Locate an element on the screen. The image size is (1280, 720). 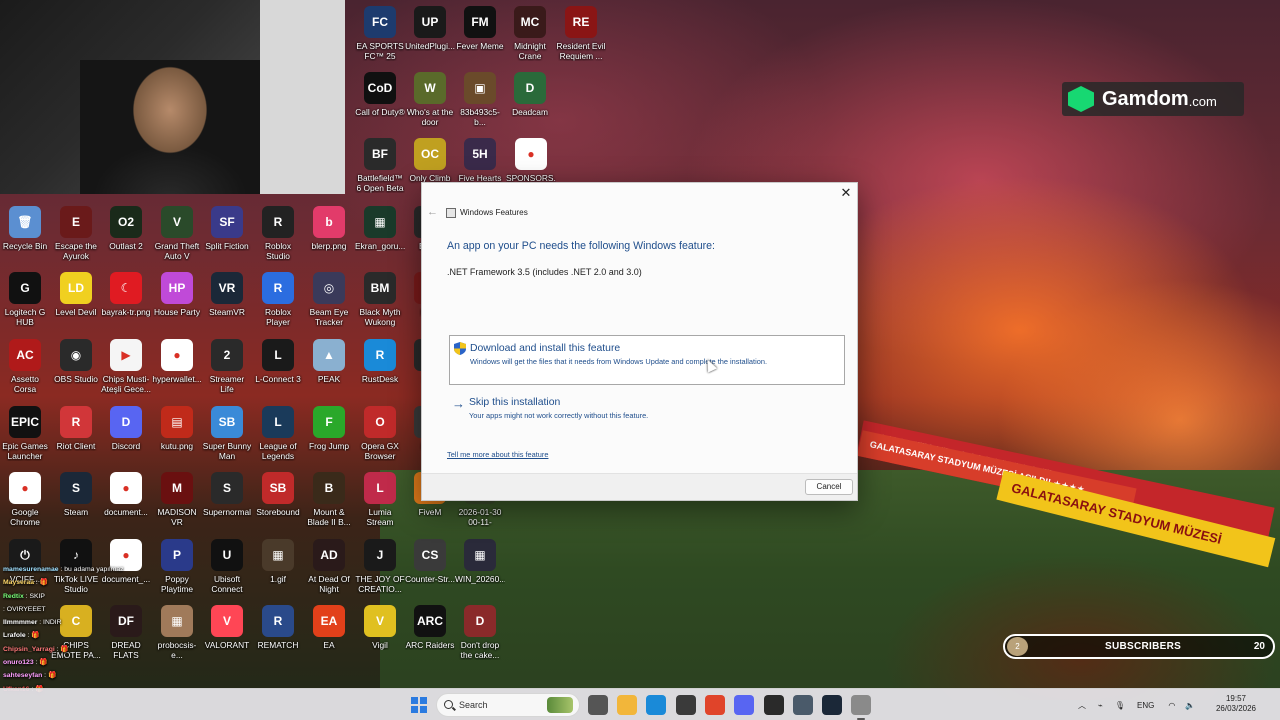
edge-icon is located at coordinates (656, 705).